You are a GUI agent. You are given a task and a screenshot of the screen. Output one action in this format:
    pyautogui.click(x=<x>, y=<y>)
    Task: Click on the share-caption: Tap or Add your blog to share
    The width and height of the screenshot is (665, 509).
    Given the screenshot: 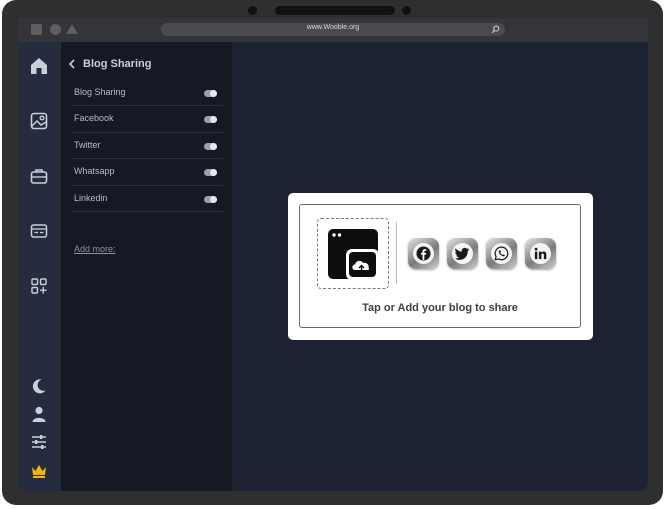 What is the action you would take?
    pyautogui.click(x=440, y=308)
    